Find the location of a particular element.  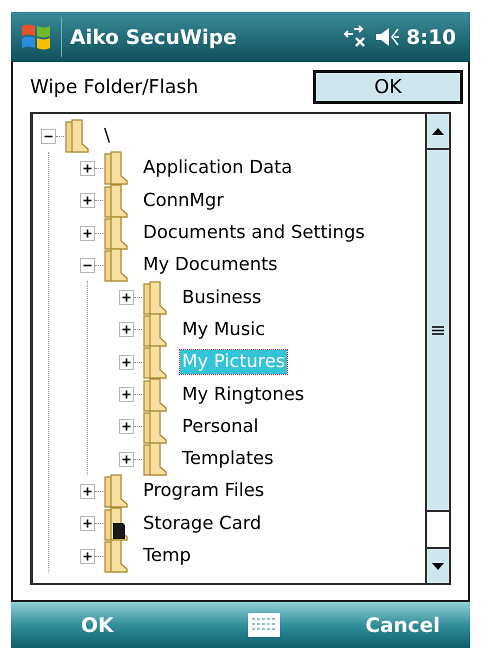

scroll-up-button is located at coordinates (438, 132).